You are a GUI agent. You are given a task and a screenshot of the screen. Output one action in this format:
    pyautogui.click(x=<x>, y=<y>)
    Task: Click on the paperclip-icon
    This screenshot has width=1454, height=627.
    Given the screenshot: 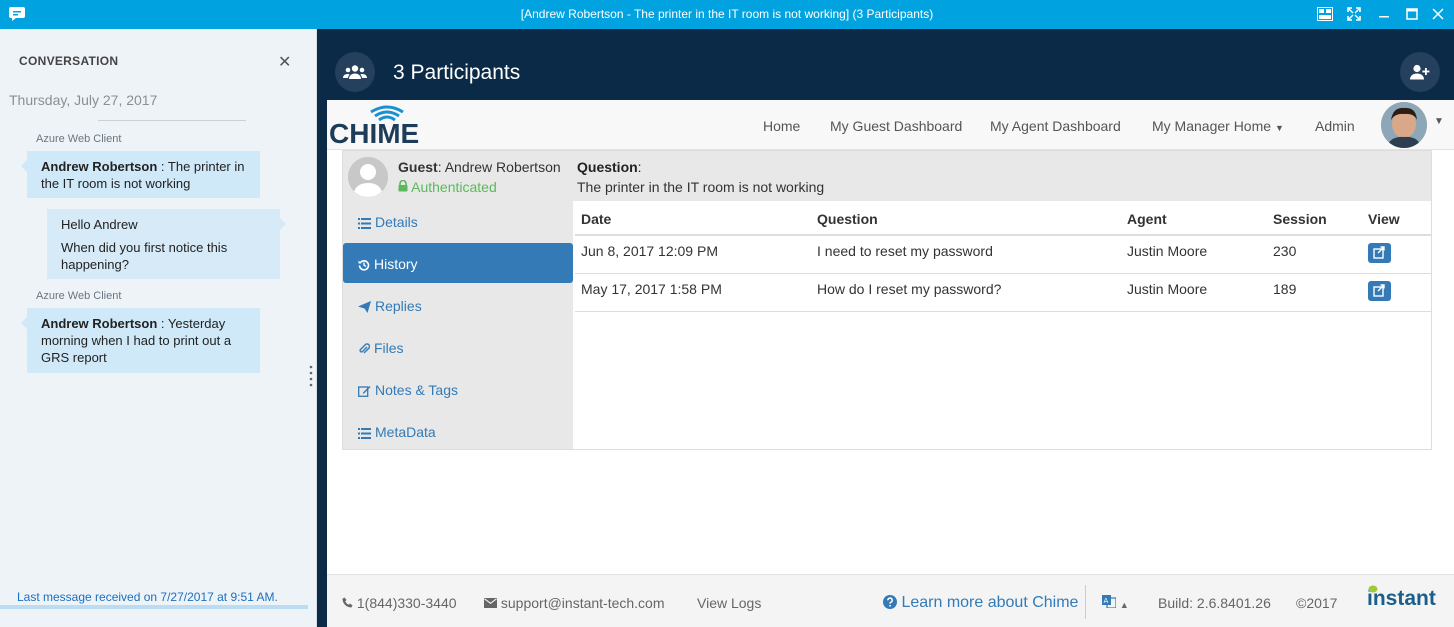 What is the action you would take?
    pyautogui.click(x=365, y=348)
    